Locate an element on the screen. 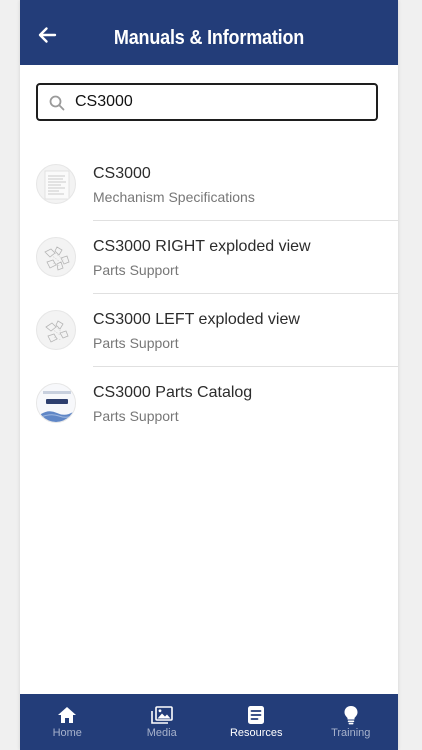 The image size is (422, 750). nav-resources: Resources is located at coordinates (256, 722).